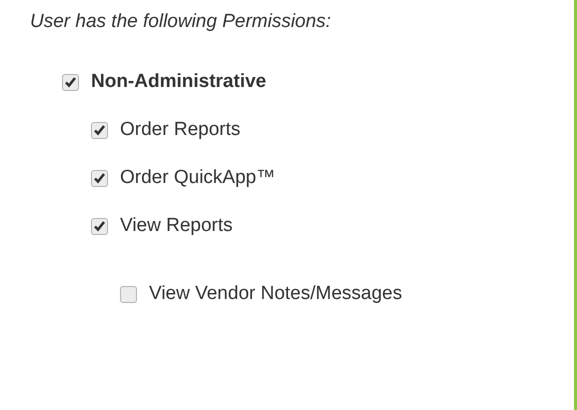 This screenshot has height=410, width=577. What do you see at coordinates (176, 226) in the screenshot?
I see `permission-label: View Reports` at bounding box center [176, 226].